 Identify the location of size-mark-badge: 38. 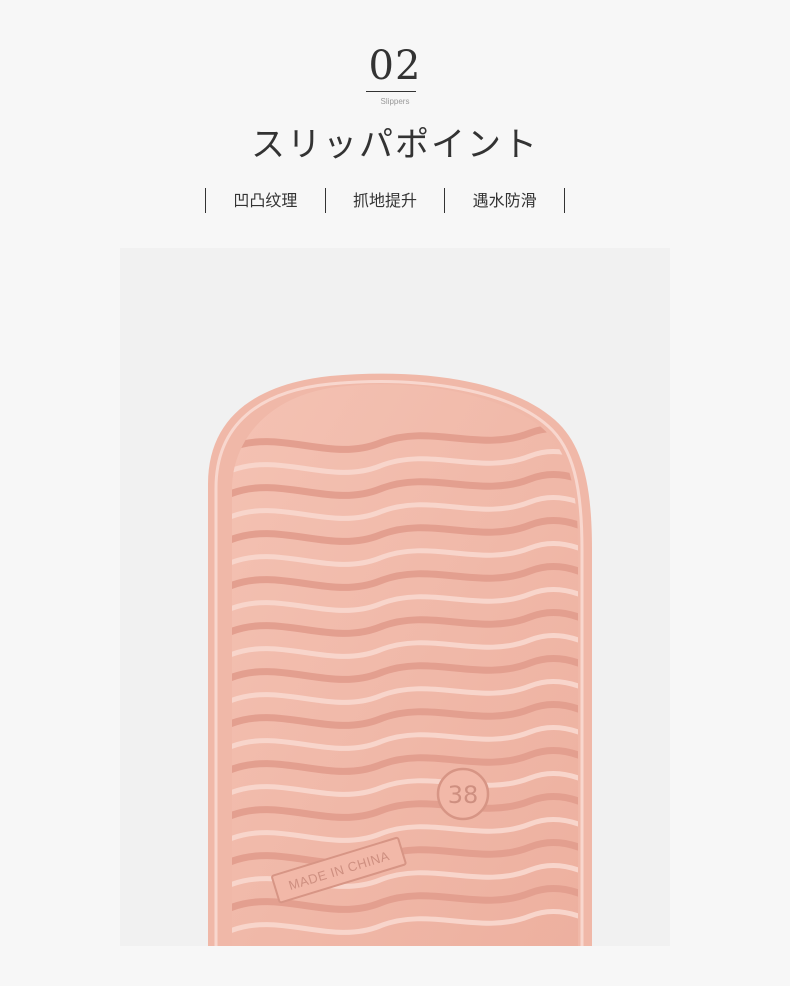
(463, 794).